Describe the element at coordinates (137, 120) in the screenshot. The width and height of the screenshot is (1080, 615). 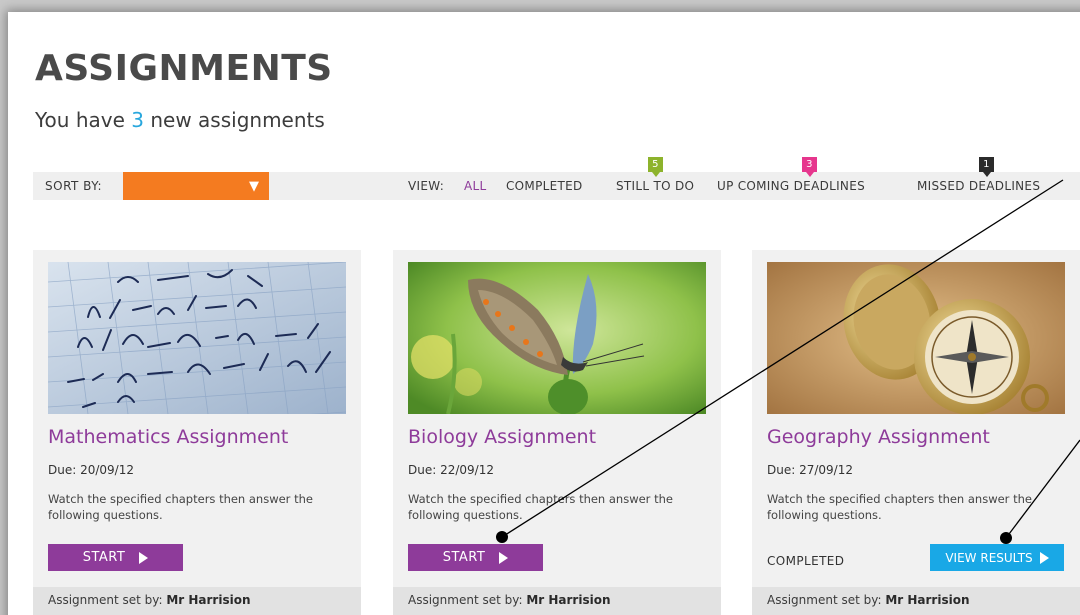
I see `new-assignment-count: 3` at that location.